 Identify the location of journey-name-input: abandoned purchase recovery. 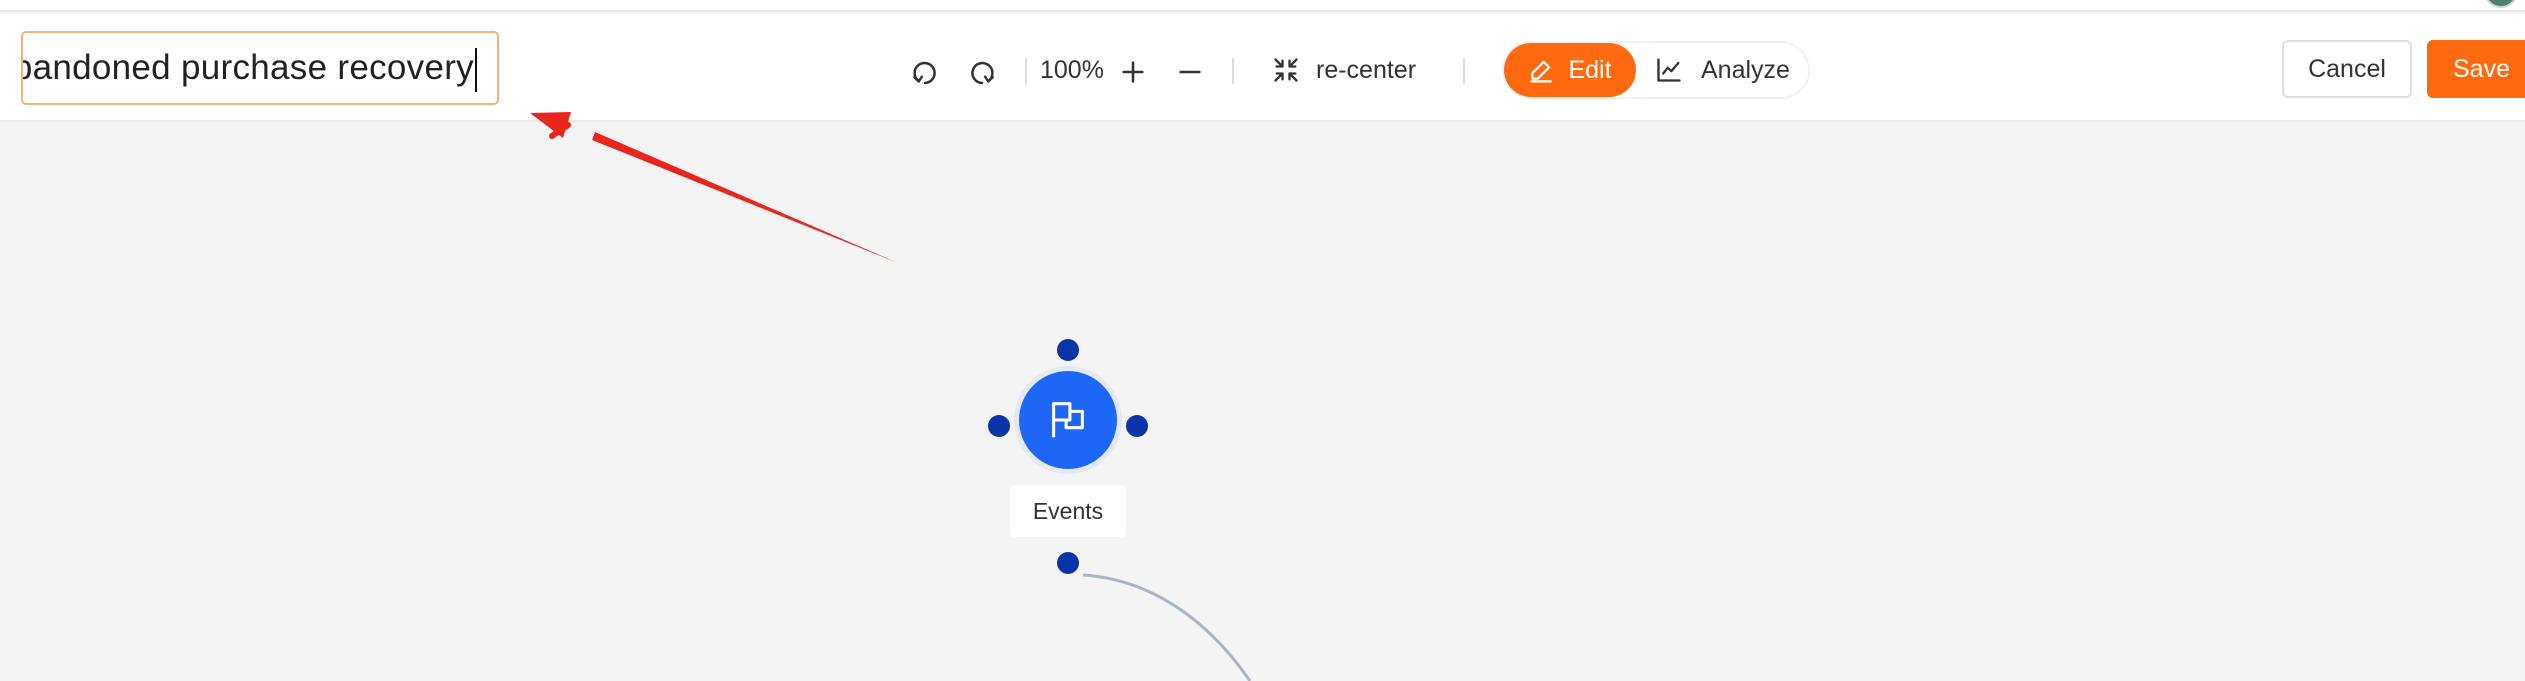
(260, 68).